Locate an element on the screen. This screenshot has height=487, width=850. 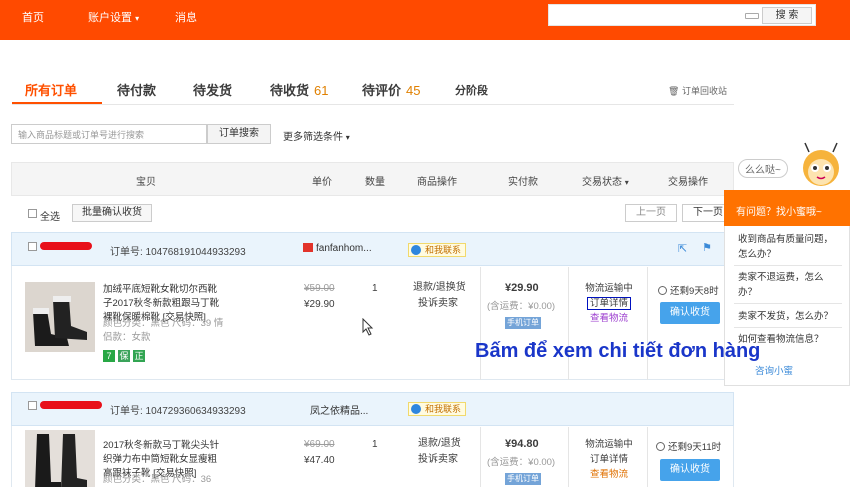
unit-price: ¥29.90 is located at coordinates (319, 304).